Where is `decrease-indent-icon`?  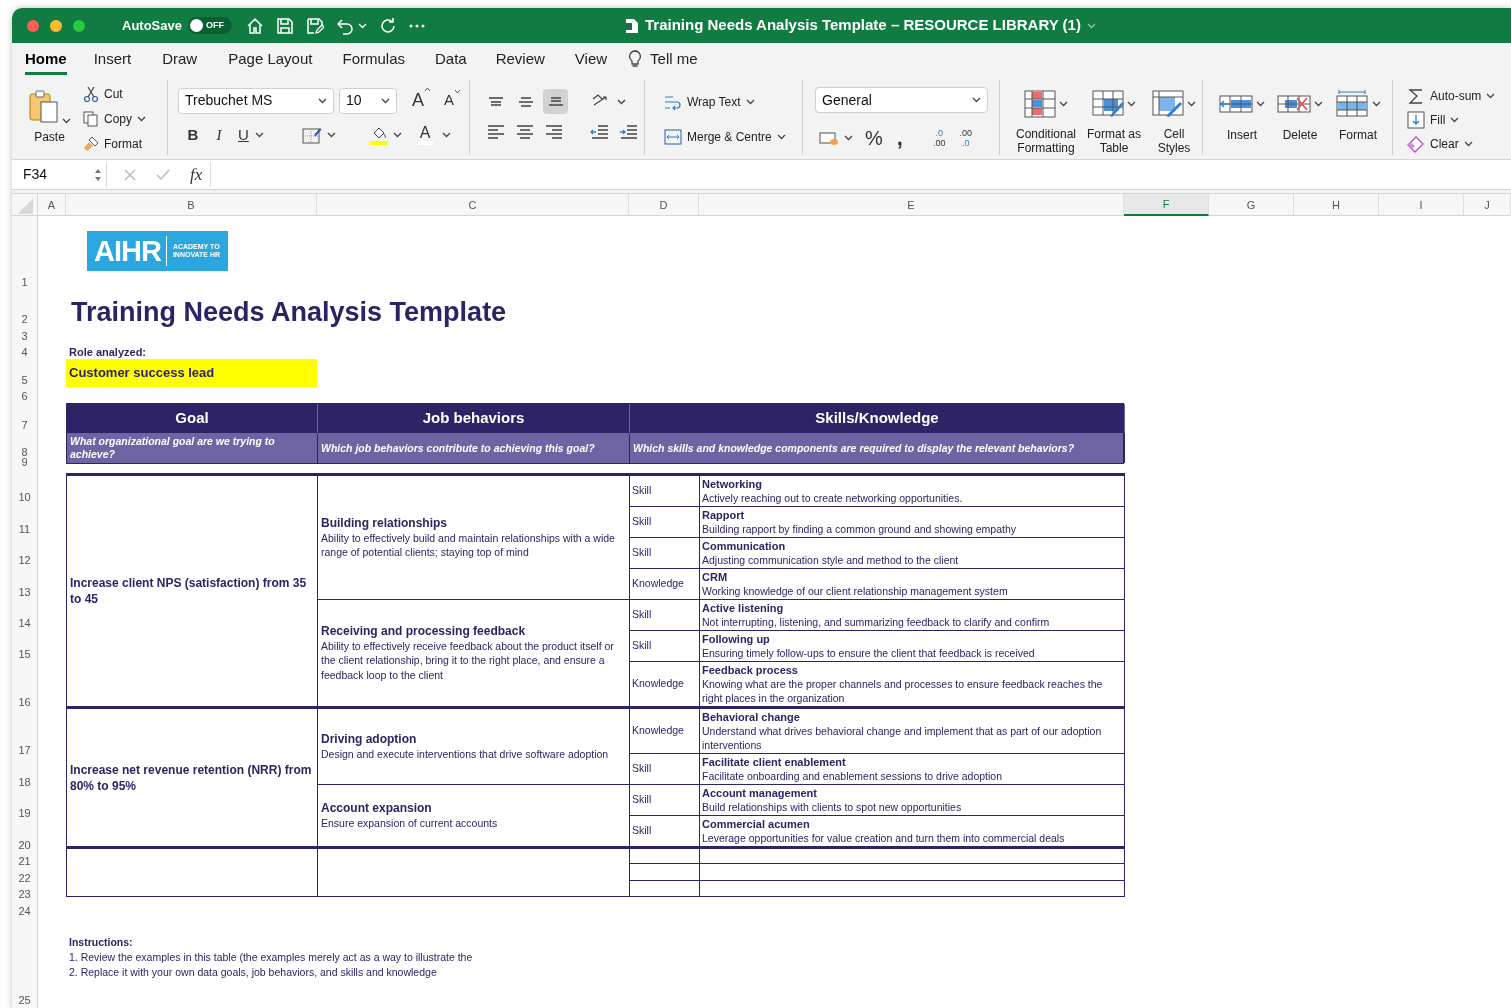
decrease-indent-icon is located at coordinates (600, 132).